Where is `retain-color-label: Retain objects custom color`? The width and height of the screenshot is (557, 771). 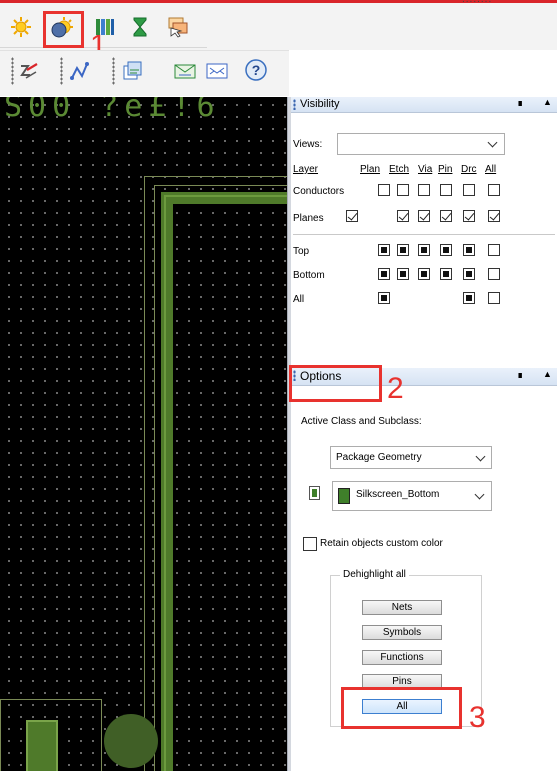
retain-color-label: Retain objects custom color is located at coordinates (381, 543).